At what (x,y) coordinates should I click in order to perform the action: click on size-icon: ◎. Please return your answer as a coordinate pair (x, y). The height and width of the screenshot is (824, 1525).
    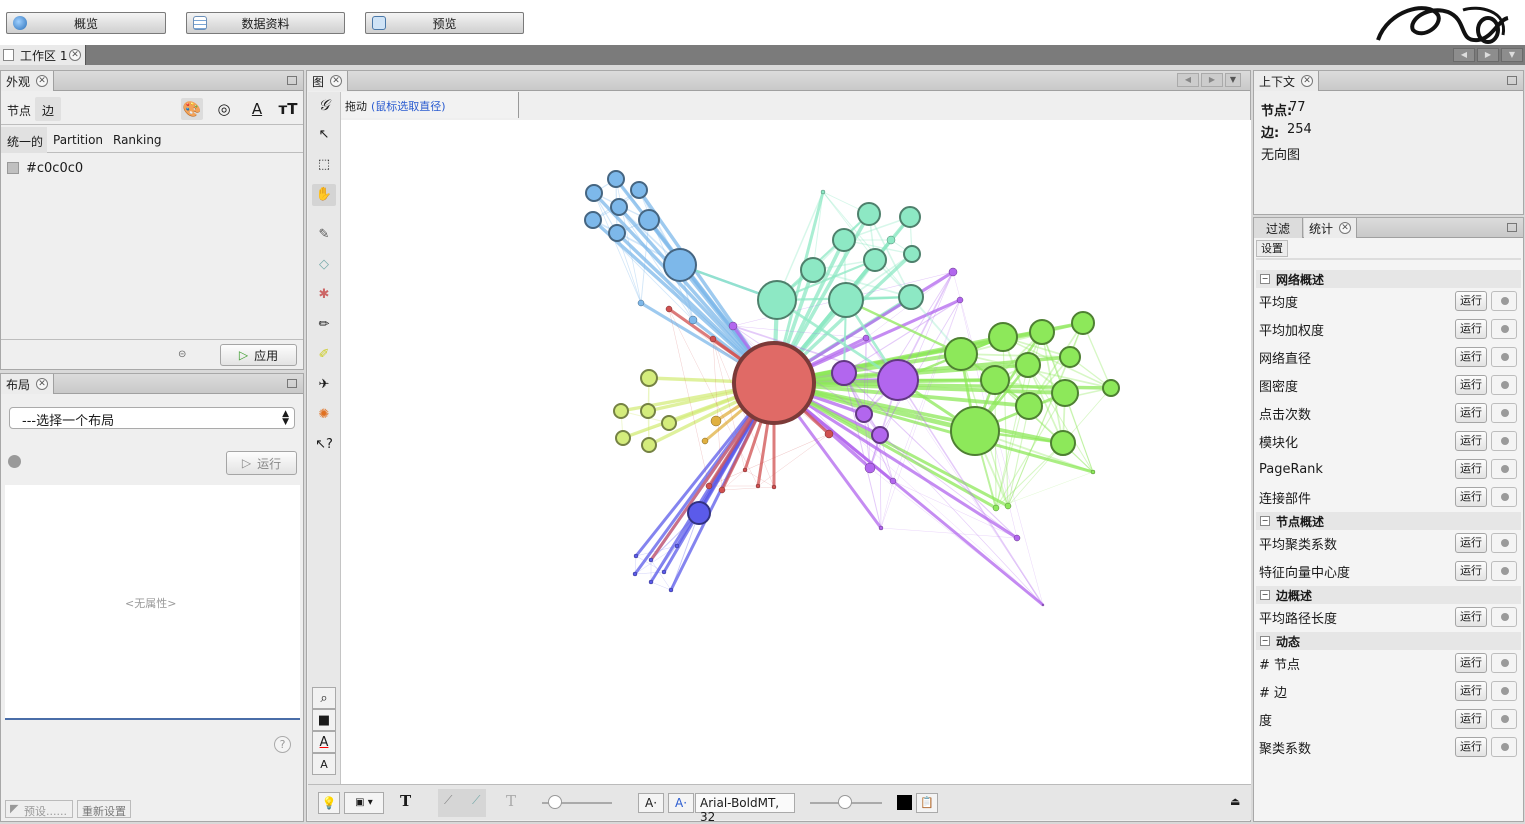
    Looking at the image, I should click on (224, 109).